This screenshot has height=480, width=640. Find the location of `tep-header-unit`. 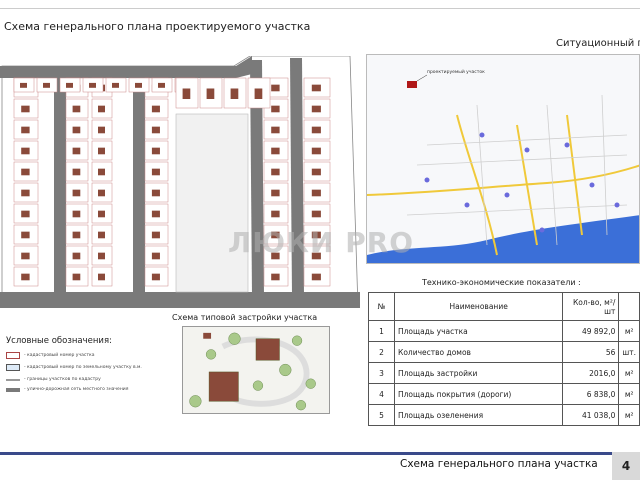

tep-header-unit is located at coordinates (629, 306).